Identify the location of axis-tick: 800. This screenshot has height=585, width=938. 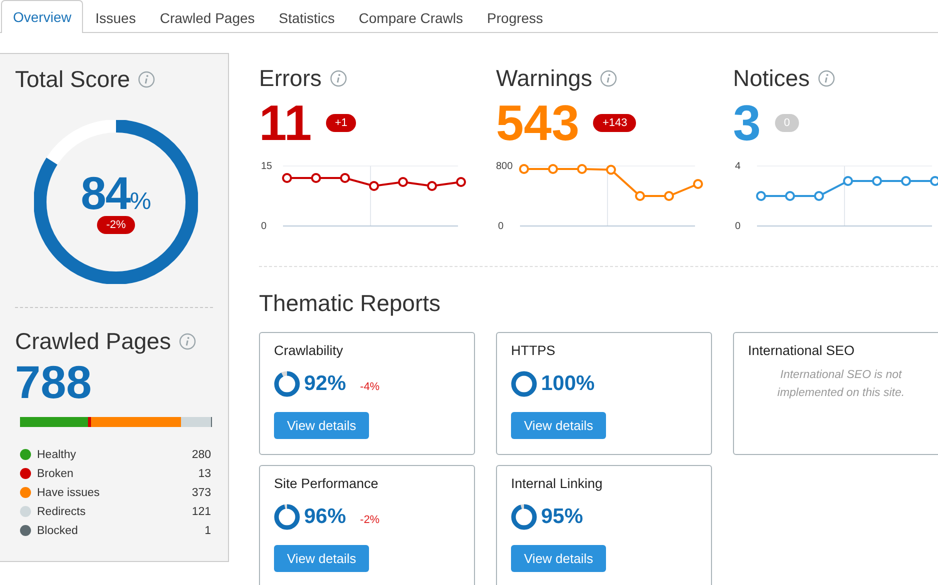
(504, 166).